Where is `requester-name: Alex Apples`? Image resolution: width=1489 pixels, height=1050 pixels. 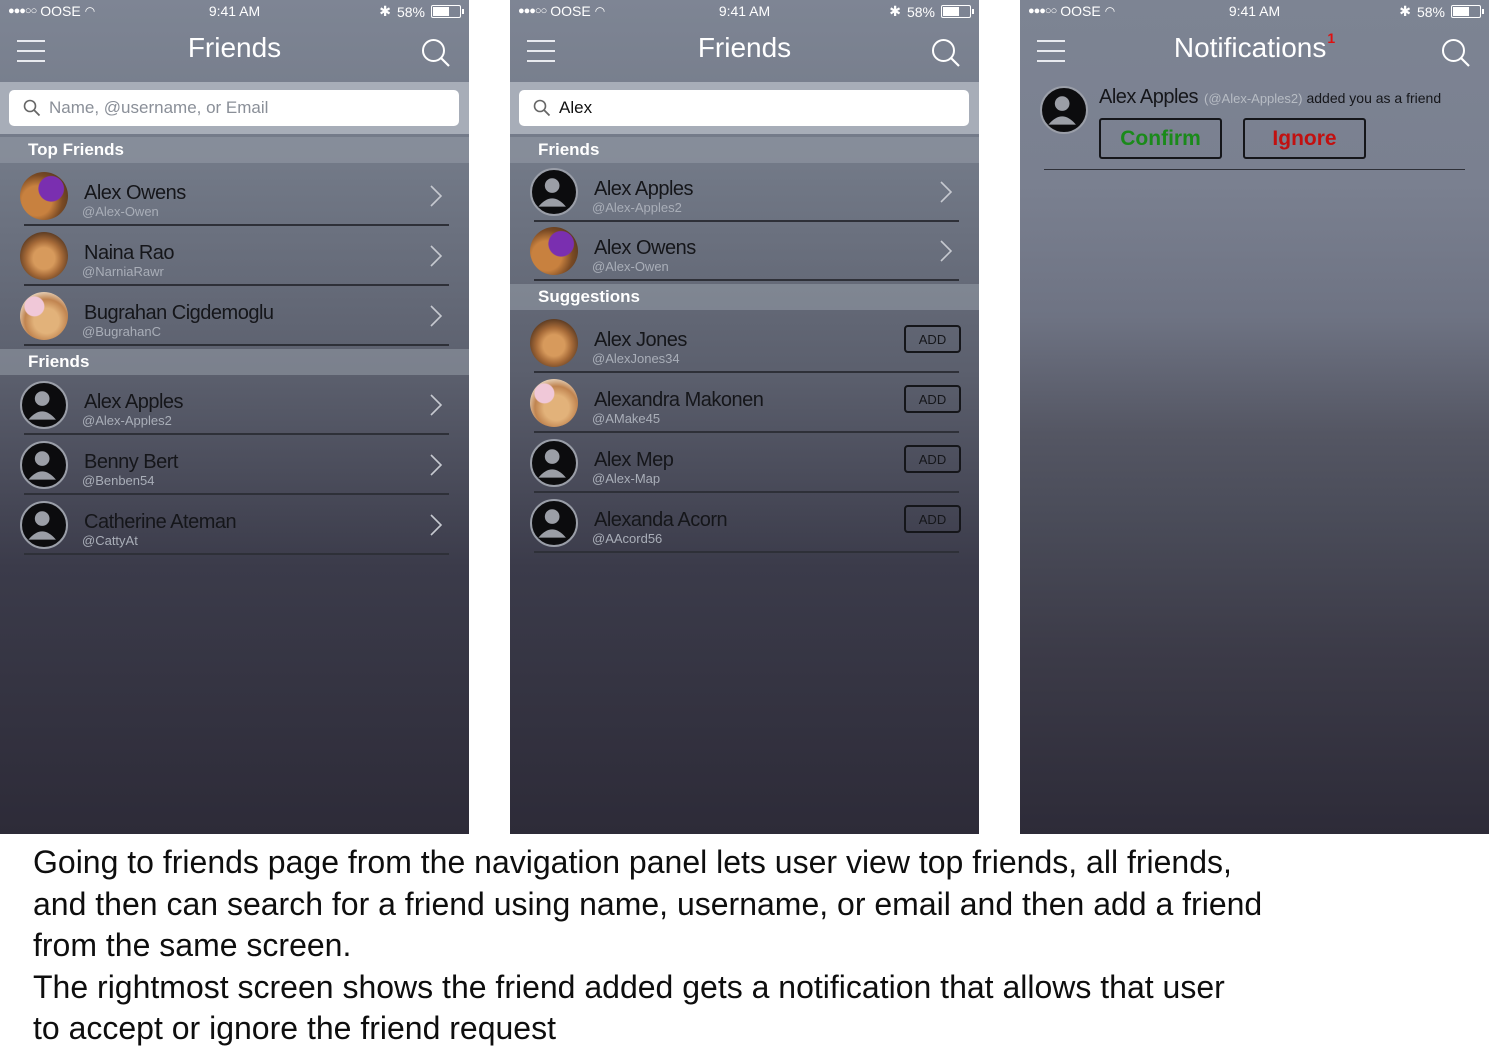 requester-name: Alex Apples is located at coordinates (1149, 97).